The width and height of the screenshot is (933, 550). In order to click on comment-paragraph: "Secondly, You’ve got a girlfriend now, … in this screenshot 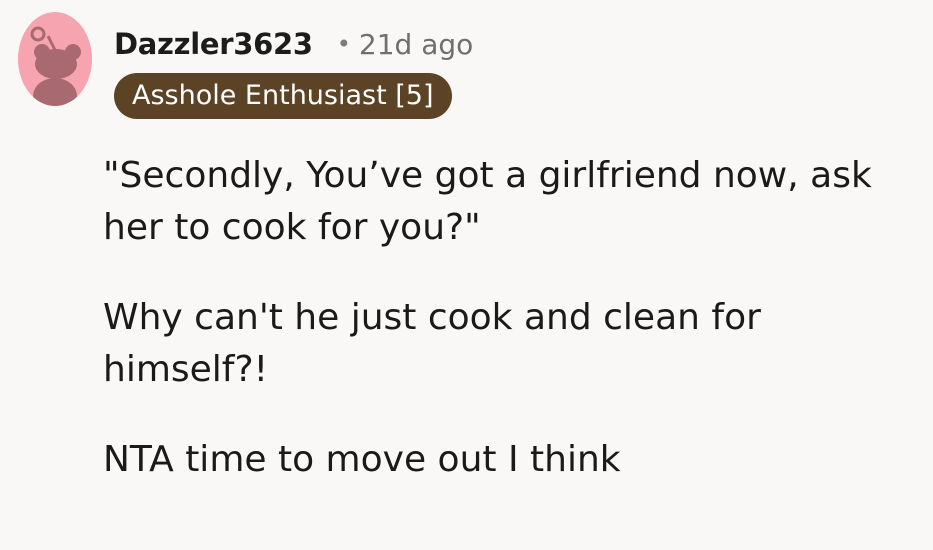, I will do `click(487, 201)`.